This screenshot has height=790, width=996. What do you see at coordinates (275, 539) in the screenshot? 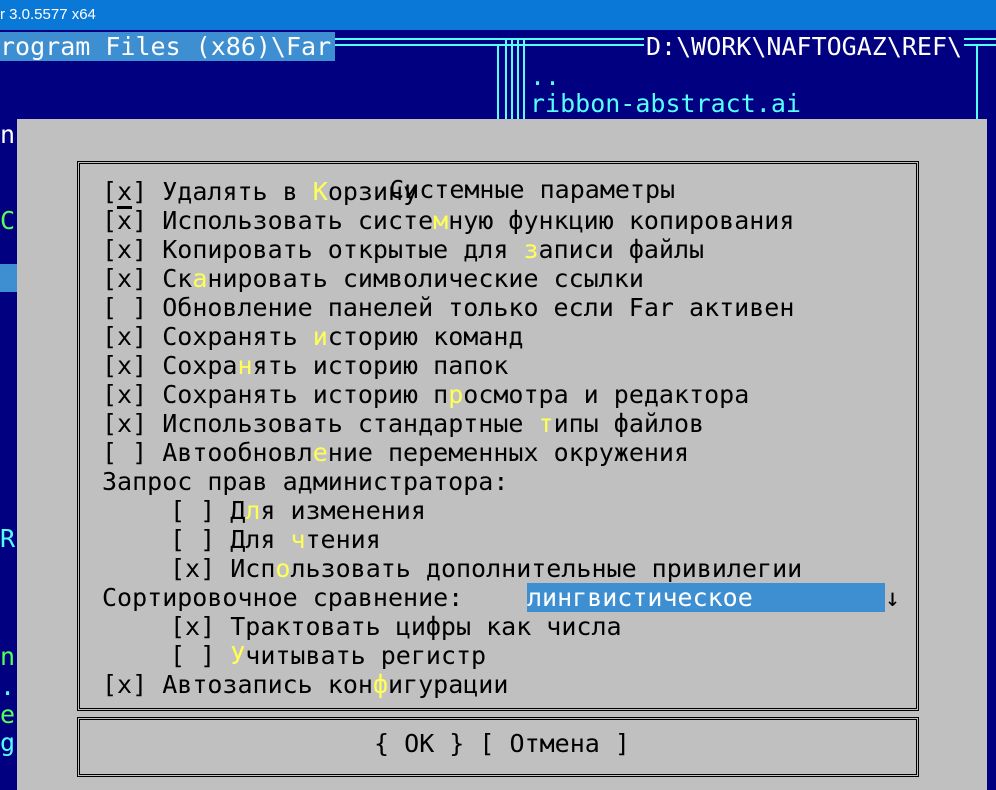
I see `option-admin-for-read: [ ] Для чтения` at bounding box center [275, 539].